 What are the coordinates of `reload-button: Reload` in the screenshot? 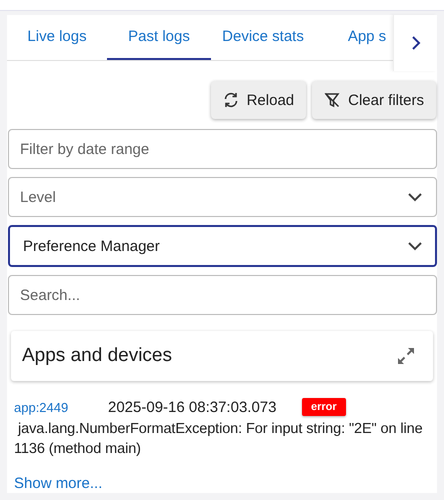 It's located at (258, 100).